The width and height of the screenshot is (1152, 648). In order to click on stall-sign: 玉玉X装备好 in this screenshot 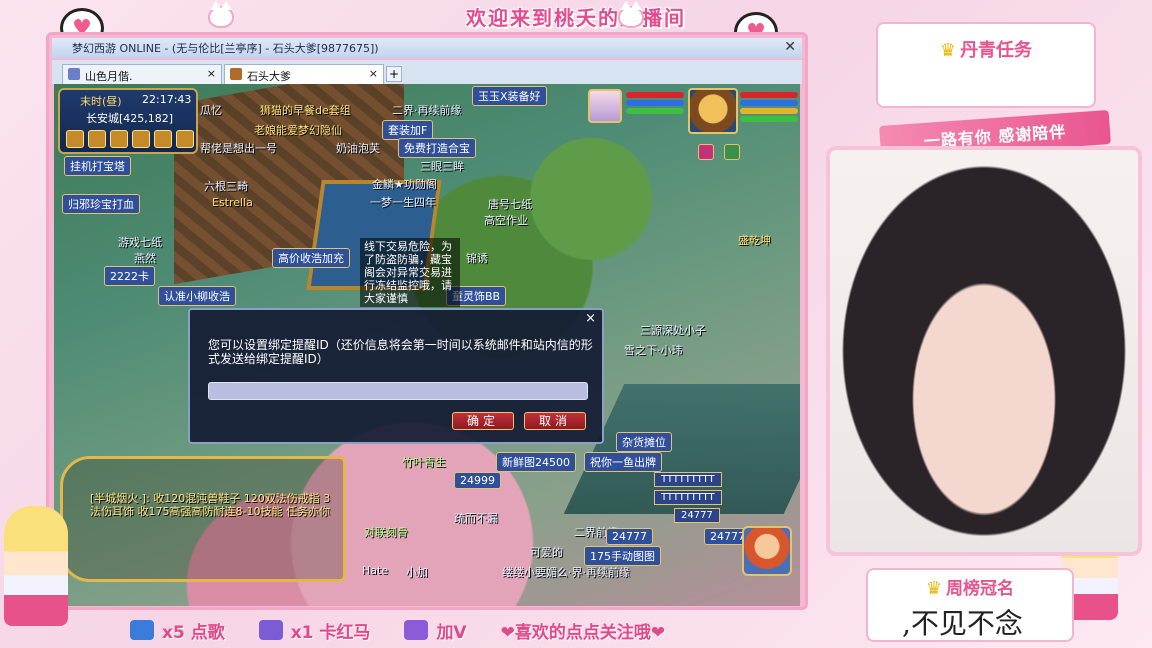, I will do `click(509, 96)`.